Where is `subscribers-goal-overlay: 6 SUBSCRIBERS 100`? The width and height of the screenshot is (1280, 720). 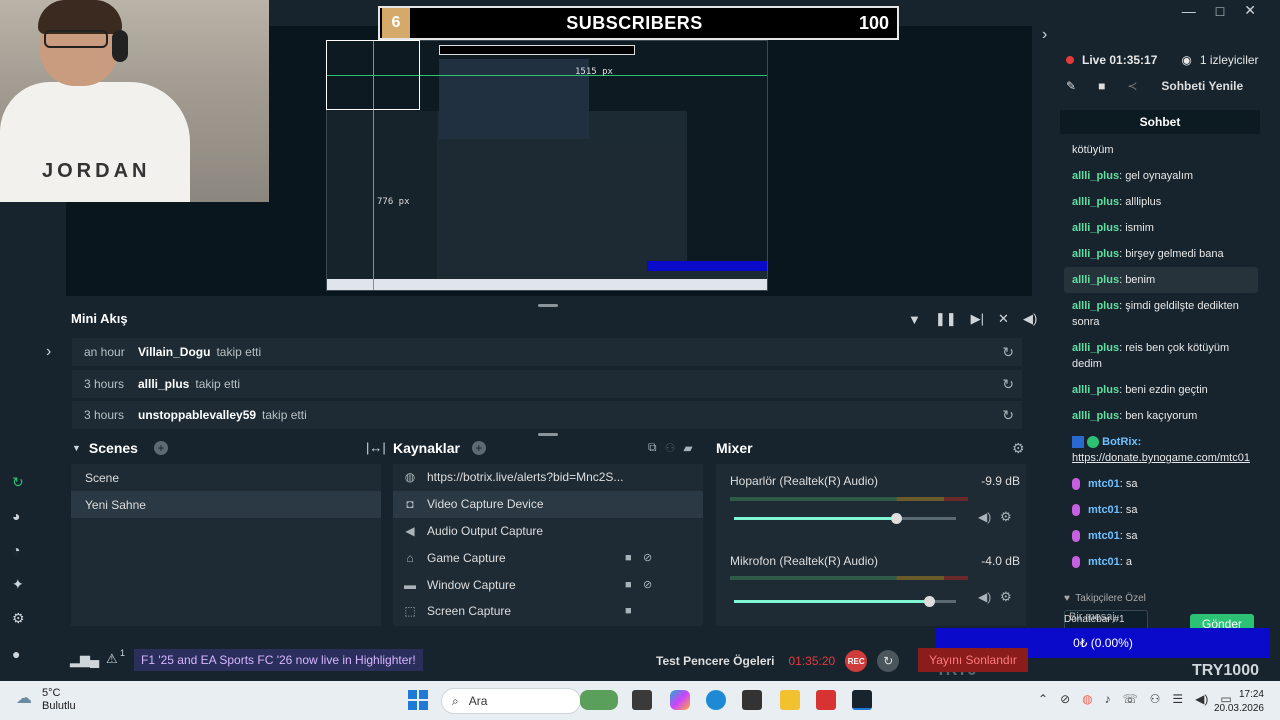 subscribers-goal-overlay: 6 SUBSCRIBERS 100 is located at coordinates (638, 23).